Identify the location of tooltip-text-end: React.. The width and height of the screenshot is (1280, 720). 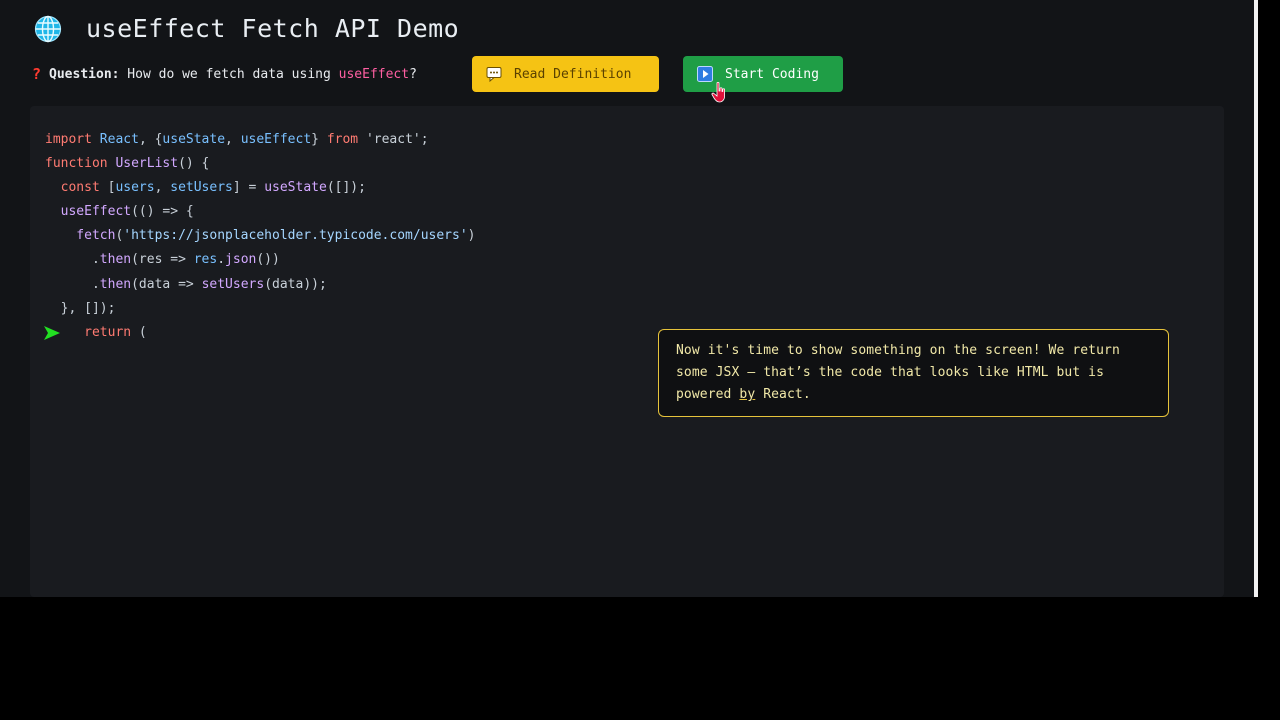
(783, 394).